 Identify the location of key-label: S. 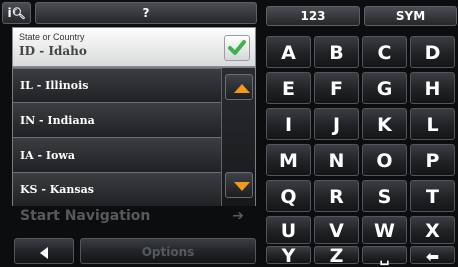
(384, 197).